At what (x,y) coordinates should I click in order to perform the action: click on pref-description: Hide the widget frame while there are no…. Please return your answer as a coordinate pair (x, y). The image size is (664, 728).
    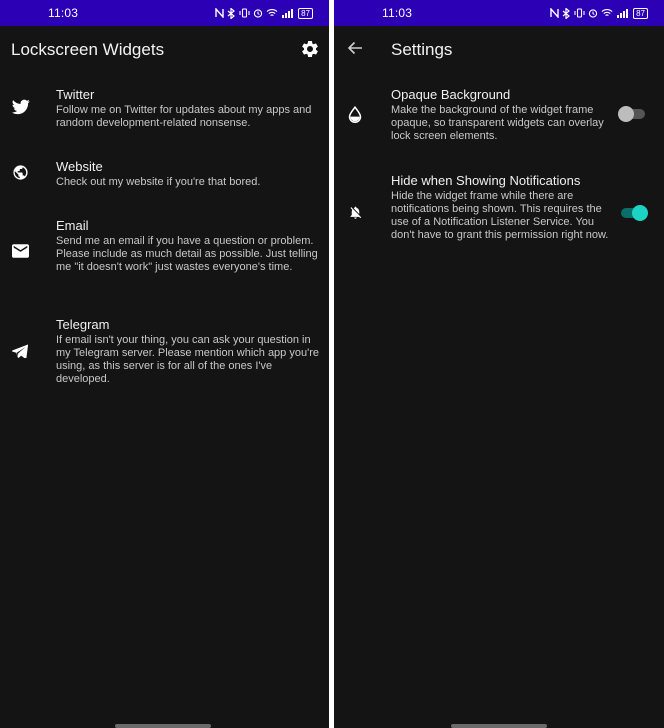
    Looking at the image, I should click on (500, 215).